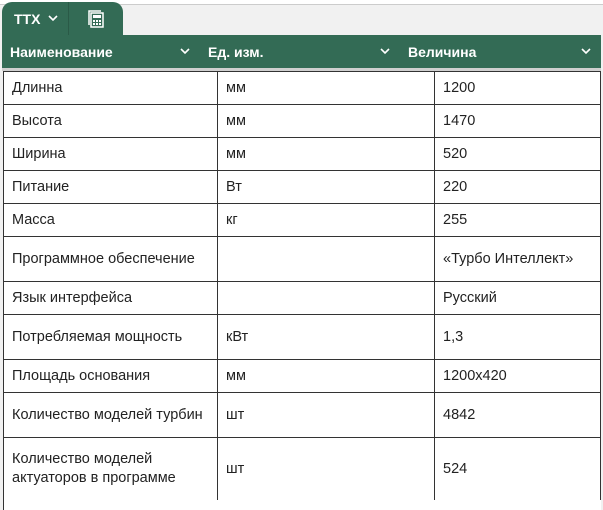 The image size is (603, 510). I want to click on cell-value: 1200, so click(517, 88).